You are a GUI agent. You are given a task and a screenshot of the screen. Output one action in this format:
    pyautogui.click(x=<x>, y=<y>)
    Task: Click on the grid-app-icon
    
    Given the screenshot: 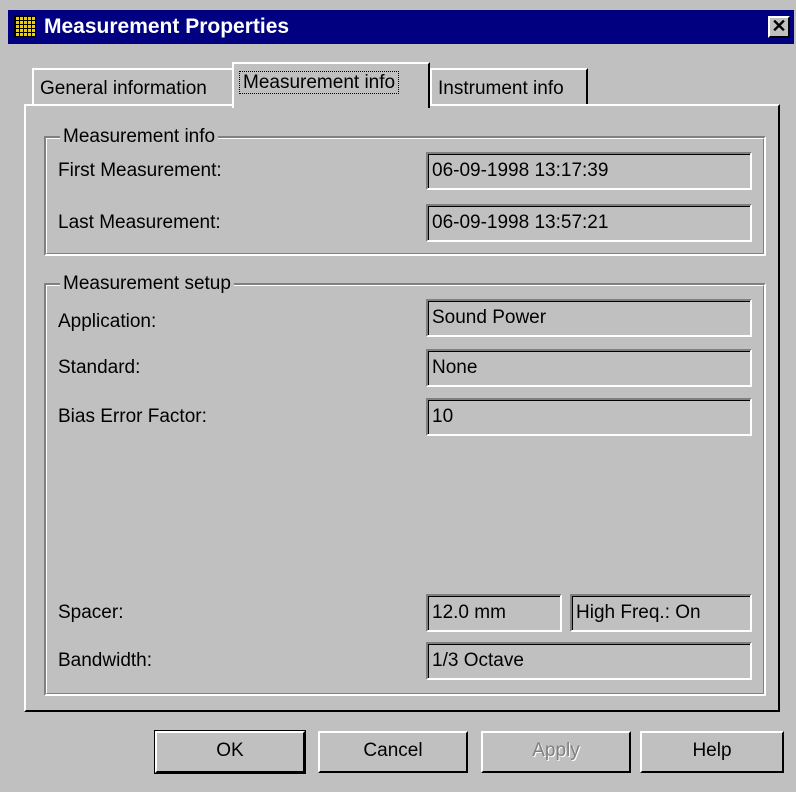 What is the action you would take?
    pyautogui.click(x=25, y=26)
    